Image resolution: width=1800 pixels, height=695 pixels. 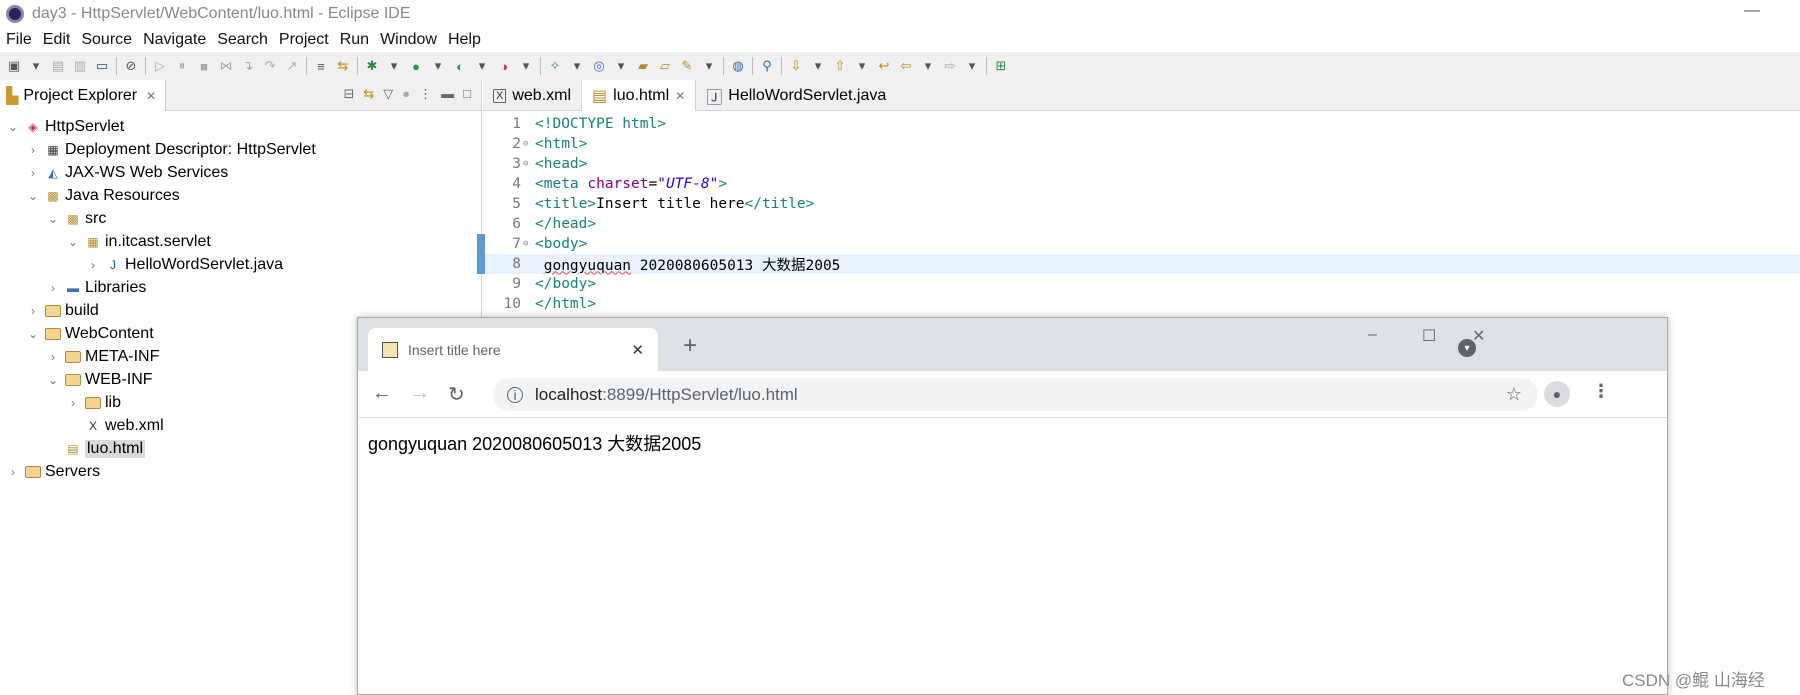 What do you see at coordinates (1141, 304) in the screenshot?
I see `code-line: 10 </html>` at bounding box center [1141, 304].